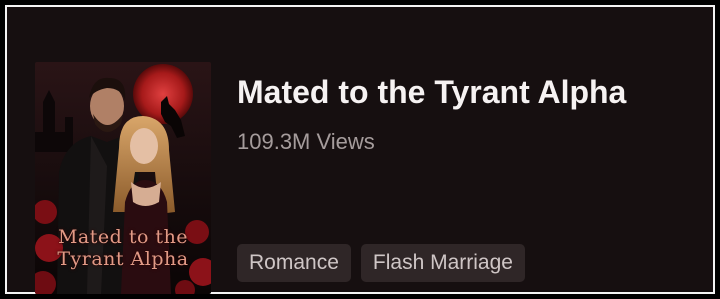 This screenshot has height=299, width=720. I want to click on view-count: 109.3M Views, so click(306, 141).